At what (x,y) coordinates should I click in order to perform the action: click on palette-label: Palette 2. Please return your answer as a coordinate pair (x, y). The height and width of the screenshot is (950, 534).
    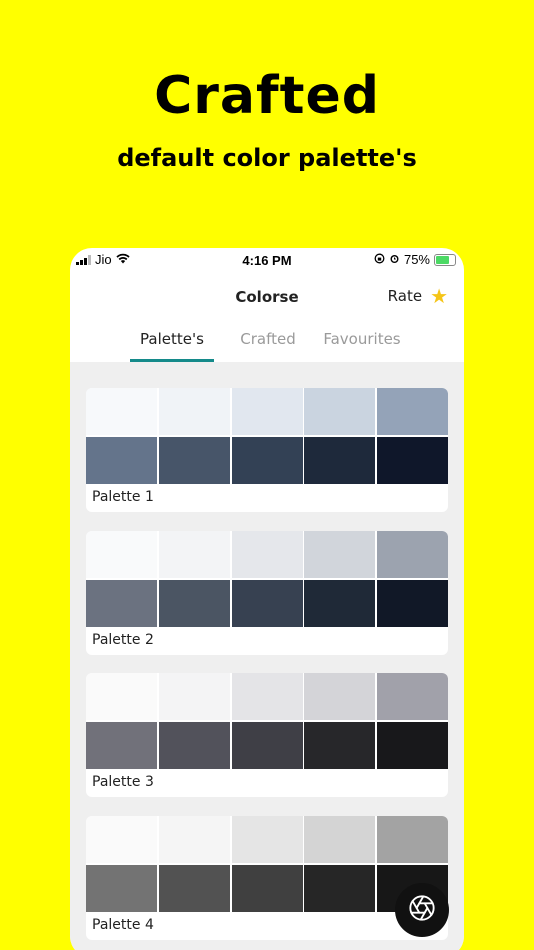
    Looking at the image, I should click on (123, 640).